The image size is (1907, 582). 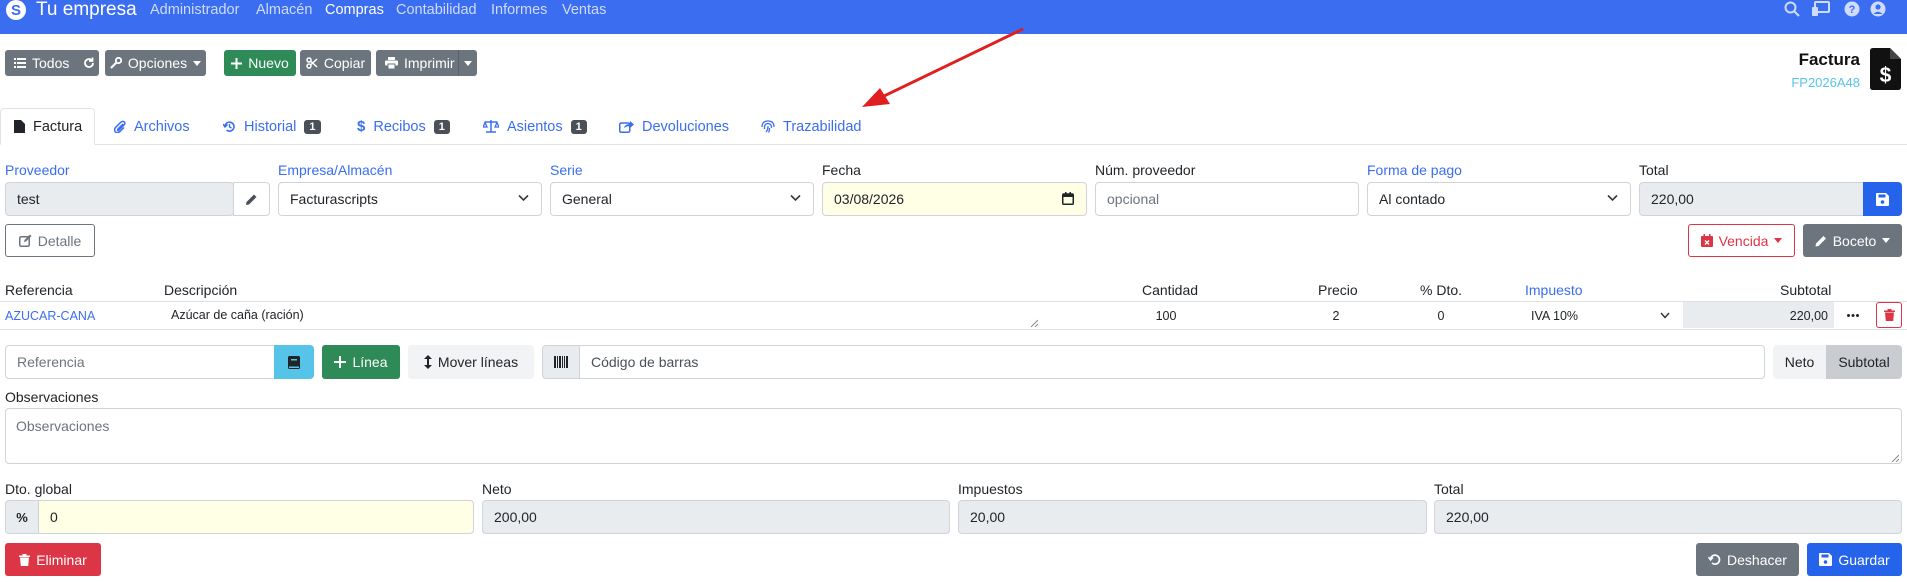 I want to click on edit-proveedor-button, so click(x=251, y=199).